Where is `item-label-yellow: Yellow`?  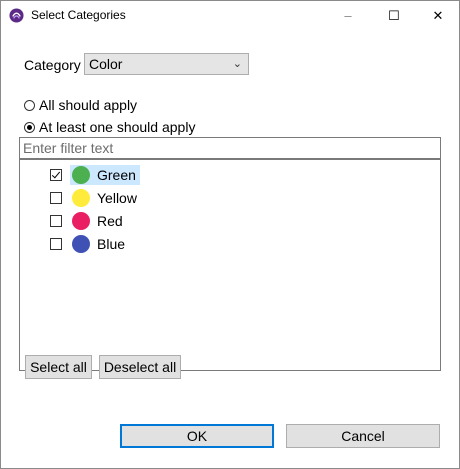
item-label-yellow: Yellow is located at coordinates (117, 198).